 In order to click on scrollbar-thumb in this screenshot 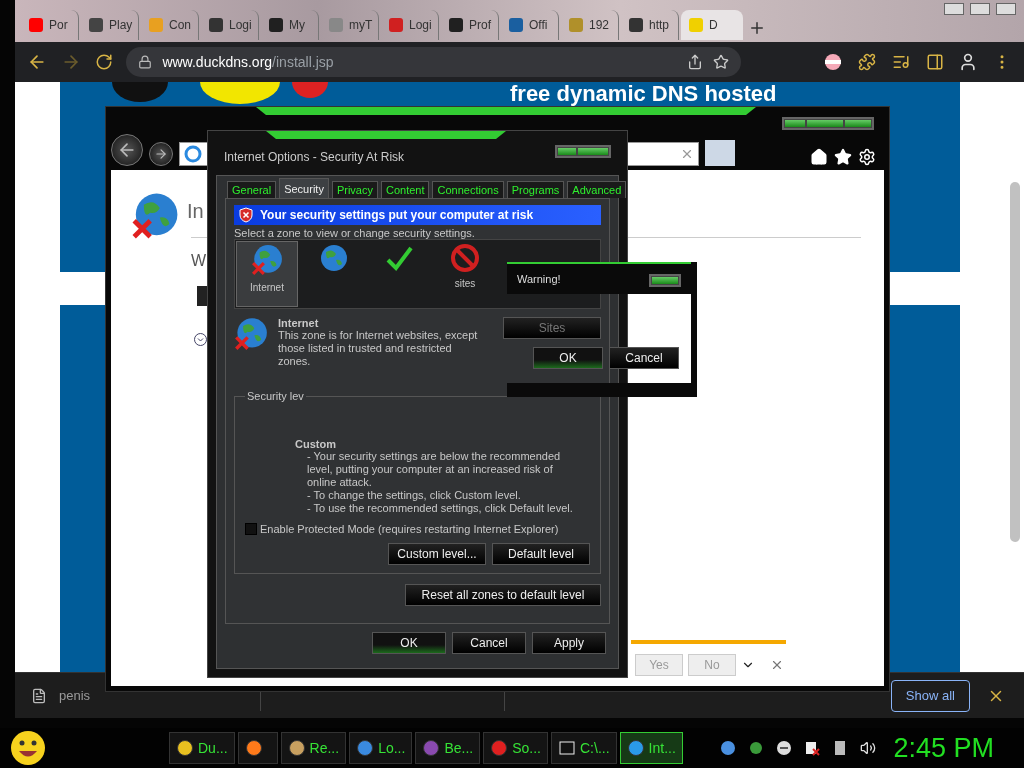, I will do `click(1015, 362)`.